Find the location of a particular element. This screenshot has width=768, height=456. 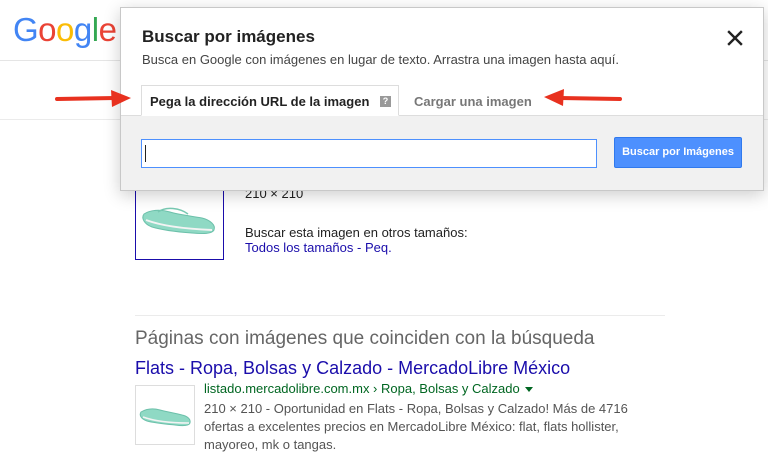

dialog-title: Buscar por imágenes is located at coordinates (228, 36).